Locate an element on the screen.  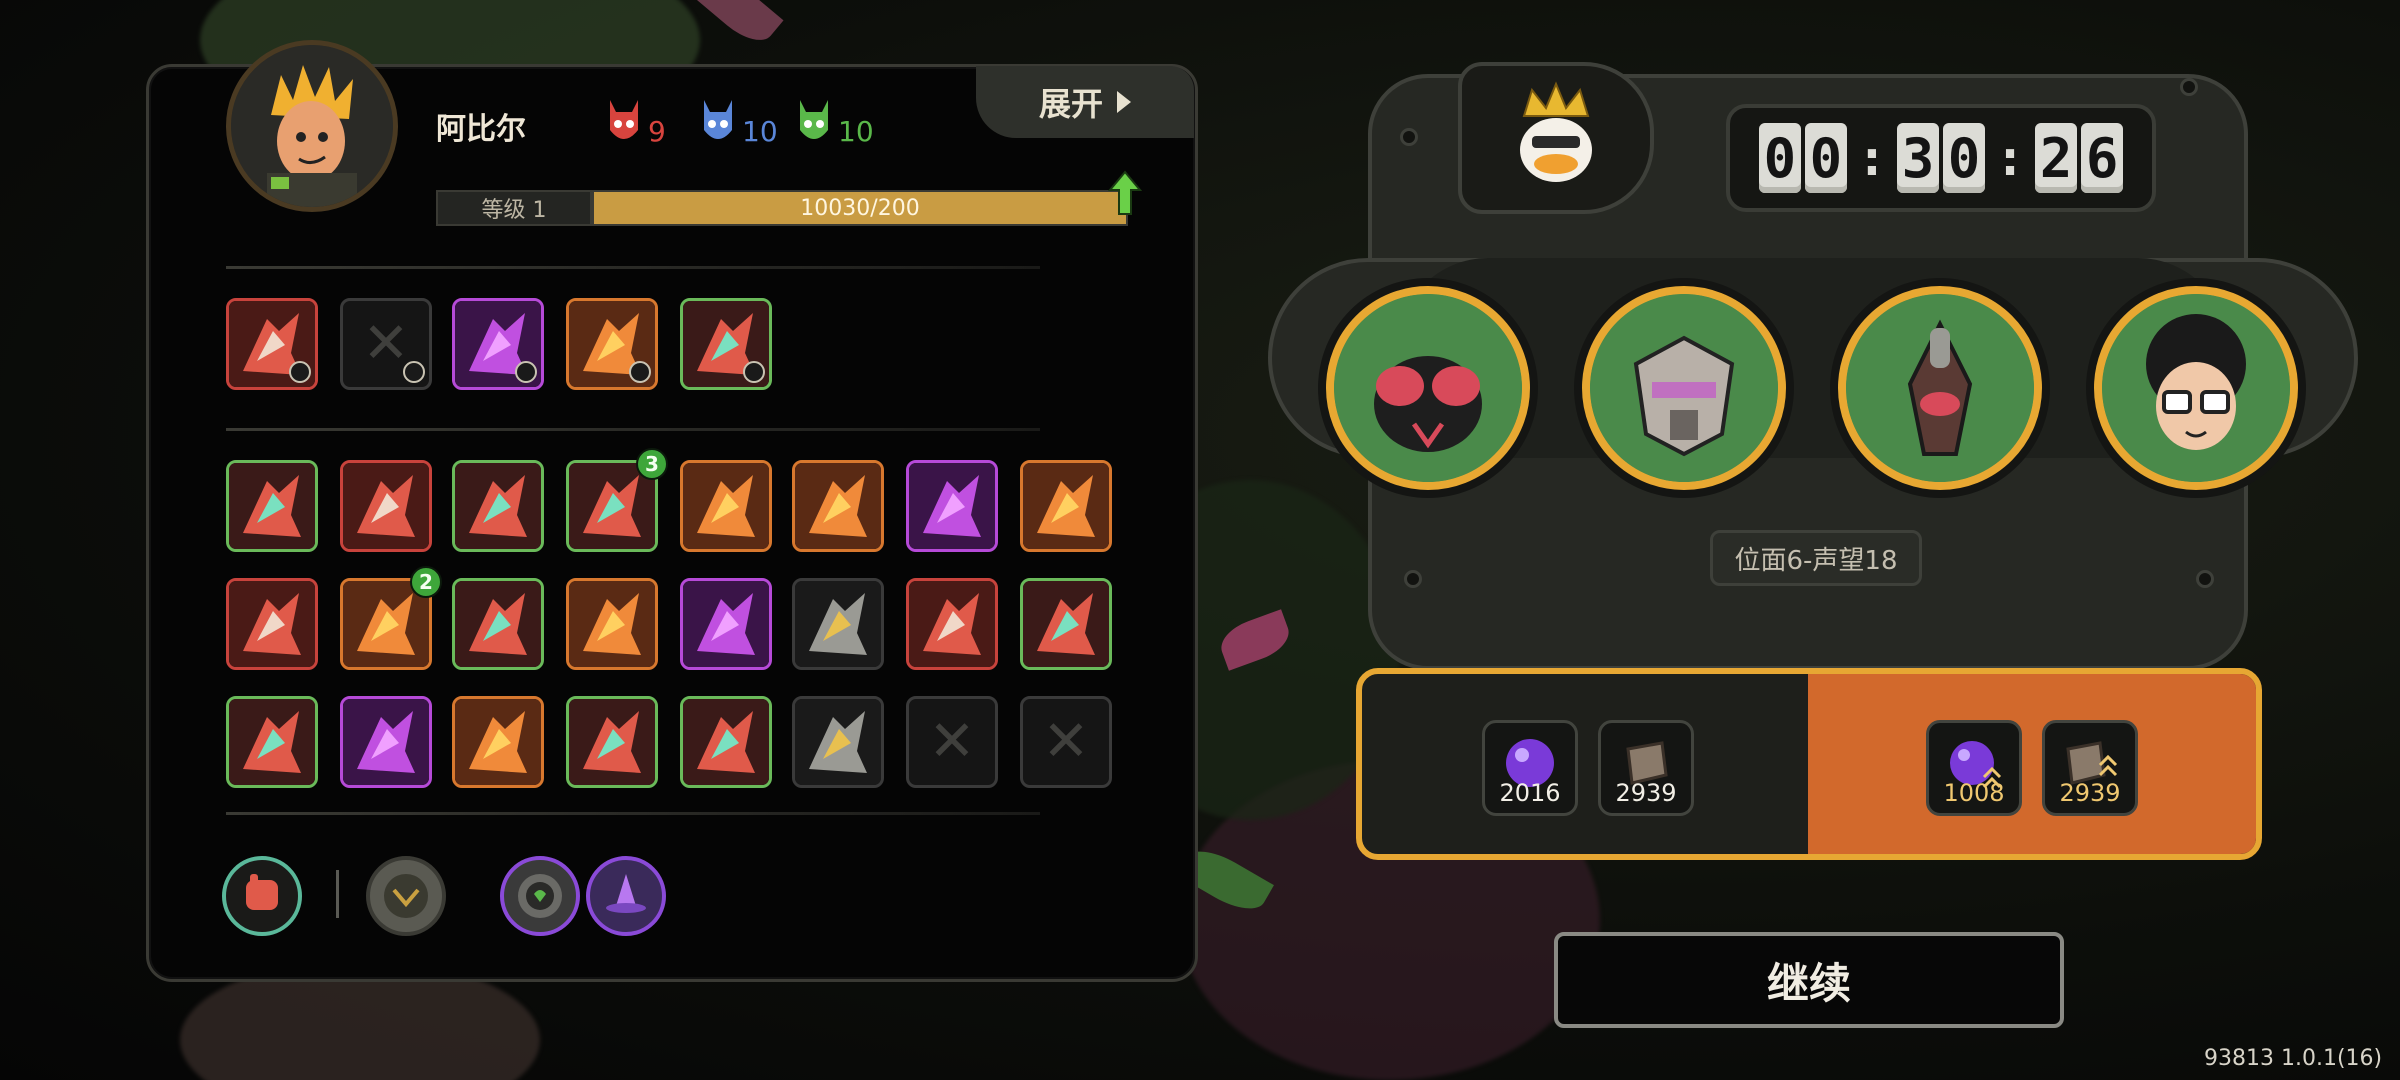
stack-count-badge: 3 is located at coordinates (652, 464).